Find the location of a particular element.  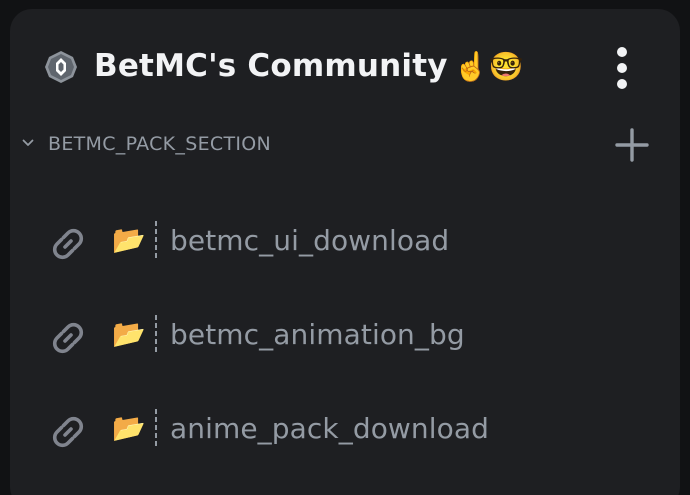

channel-name: betmc_ui_download is located at coordinates (310, 240).